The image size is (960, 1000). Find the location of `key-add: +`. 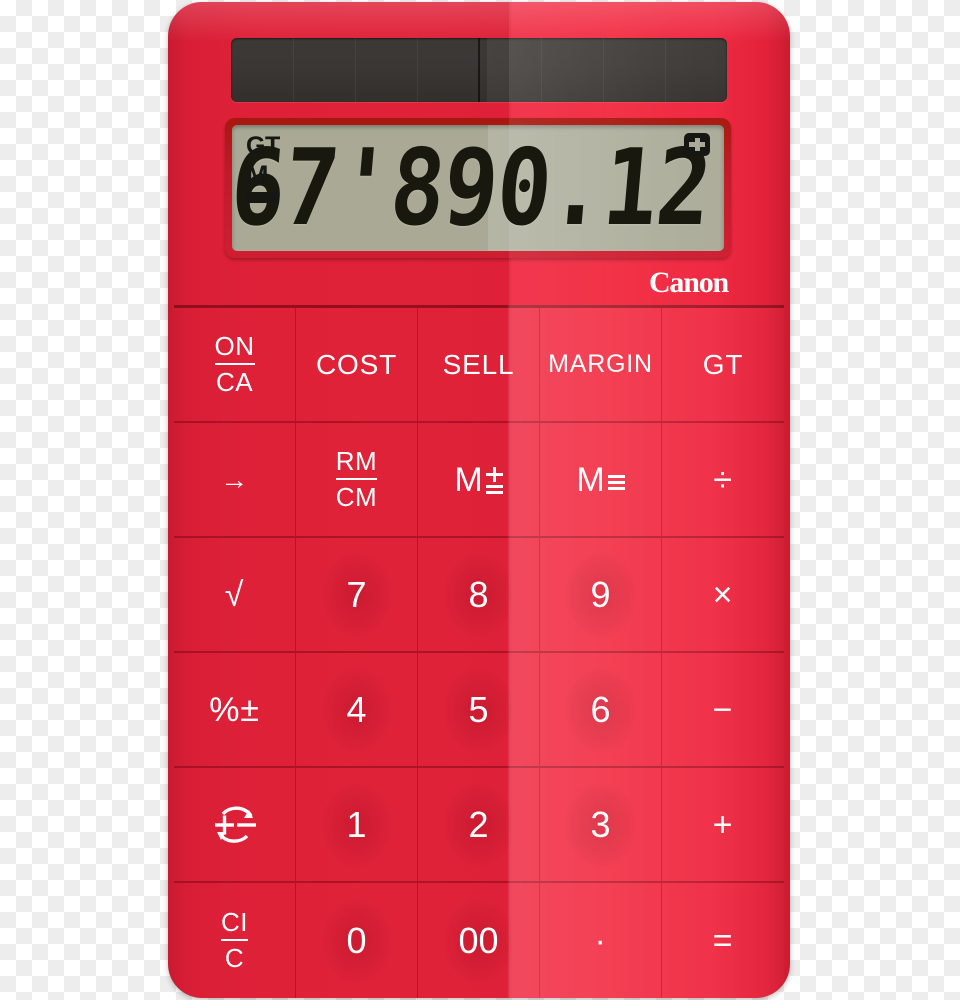

key-add: + is located at coordinates (723, 825).